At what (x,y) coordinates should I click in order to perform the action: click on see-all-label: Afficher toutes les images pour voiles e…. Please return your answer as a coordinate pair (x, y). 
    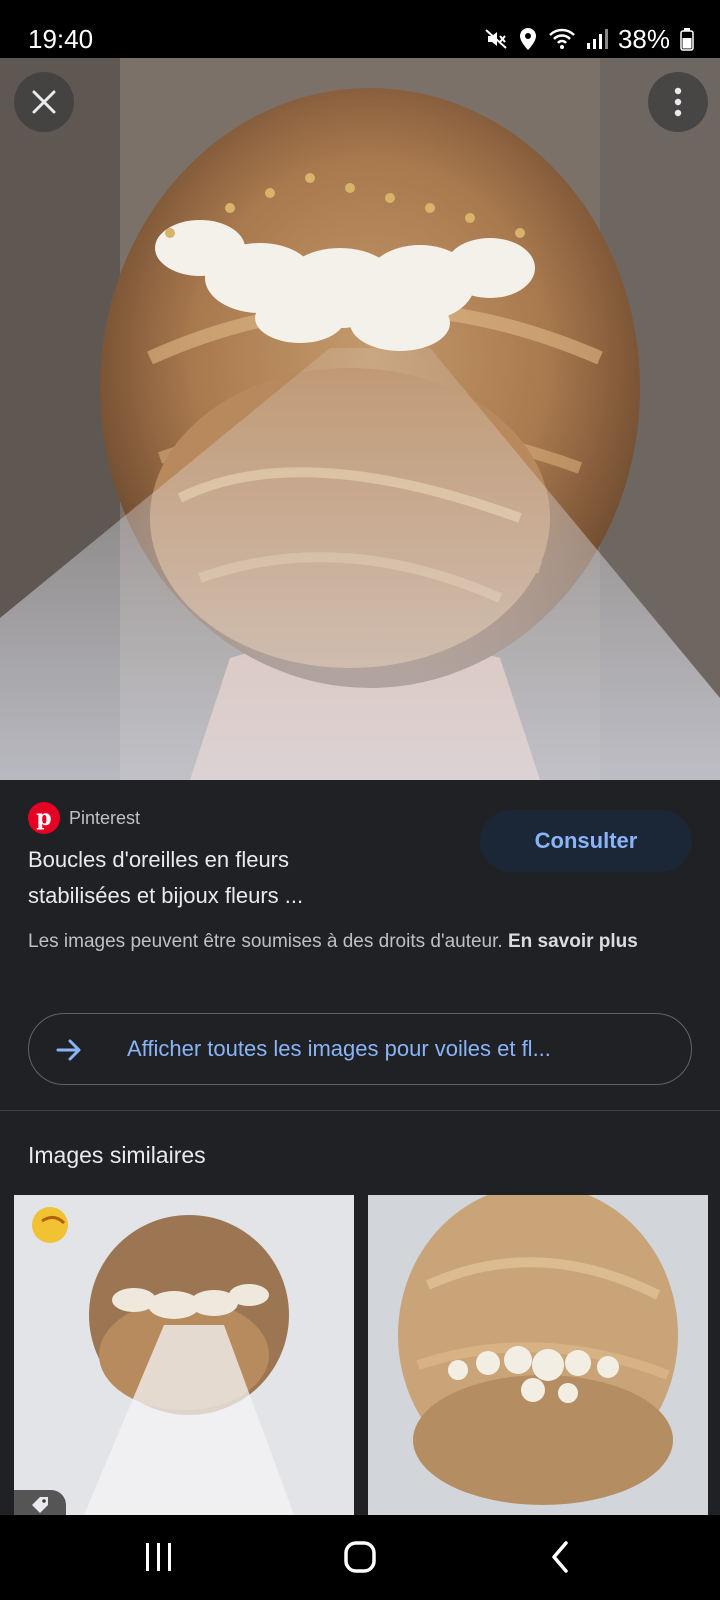
    Looking at the image, I should click on (339, 1048).